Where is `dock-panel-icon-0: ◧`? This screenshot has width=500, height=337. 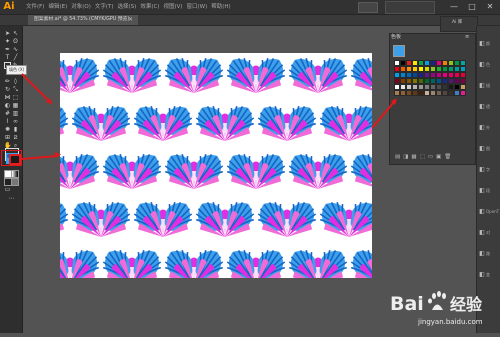
dock-panel-icon-0: ◧ is located at coordinates (482, 44).